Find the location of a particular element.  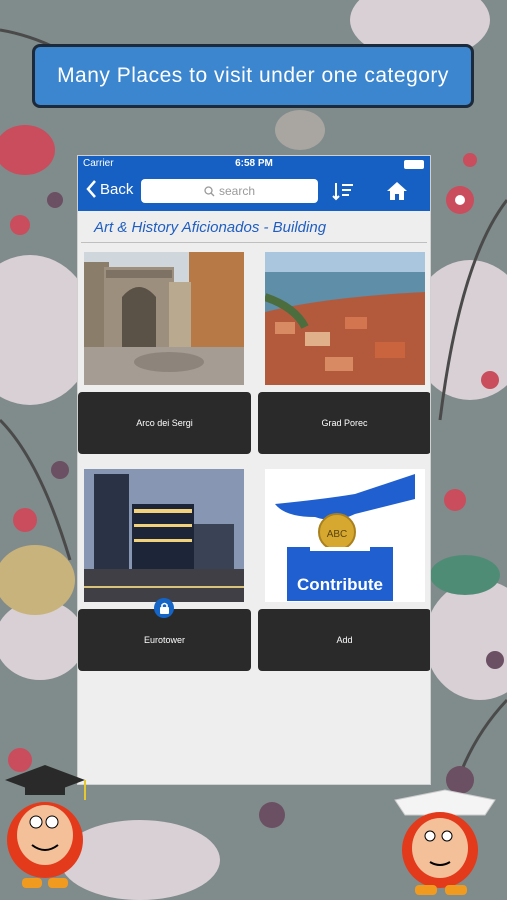

chevron-left-icon is located at coordinates (91, 189).